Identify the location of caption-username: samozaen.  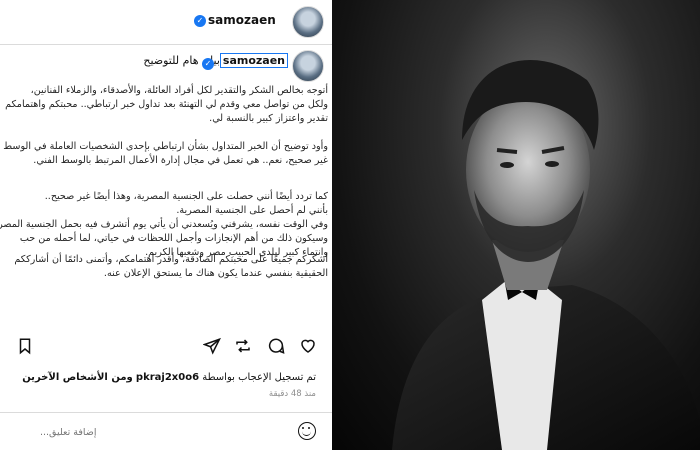
(253, 60).